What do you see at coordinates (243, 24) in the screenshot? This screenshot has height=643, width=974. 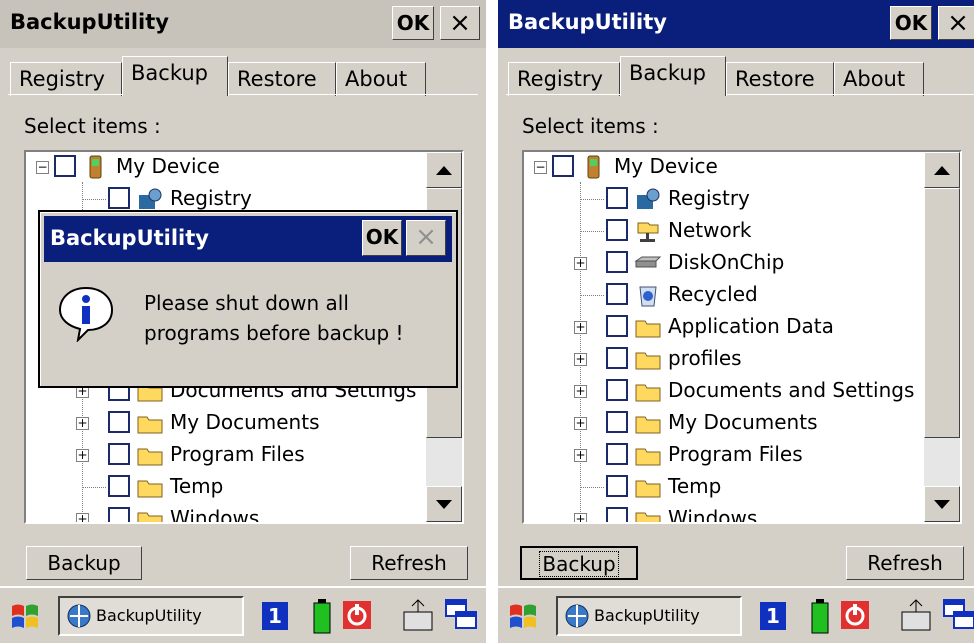 I see `title-bar: BackupUtility OK ×` at bounding box center [243, 24].